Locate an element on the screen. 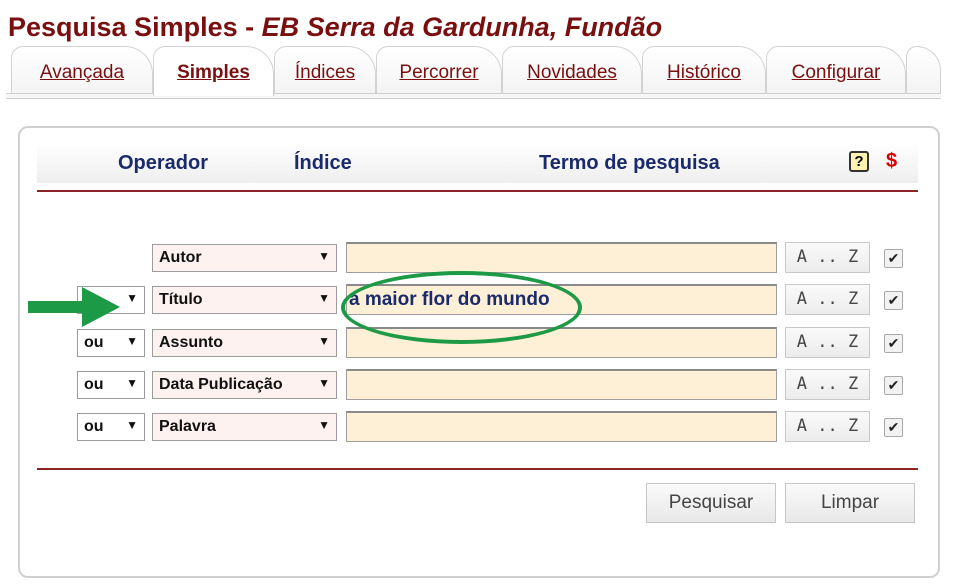 This screenshot has height=584, width=957. checkbox-row5: ✔ is located at coordinates (893, 427).